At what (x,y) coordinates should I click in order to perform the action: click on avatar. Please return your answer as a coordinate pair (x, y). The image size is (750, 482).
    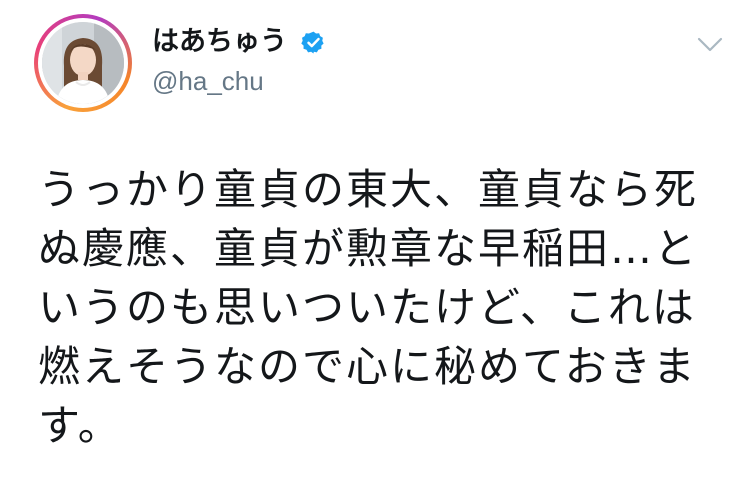
    Looking at the image, I should click on (83, 63).